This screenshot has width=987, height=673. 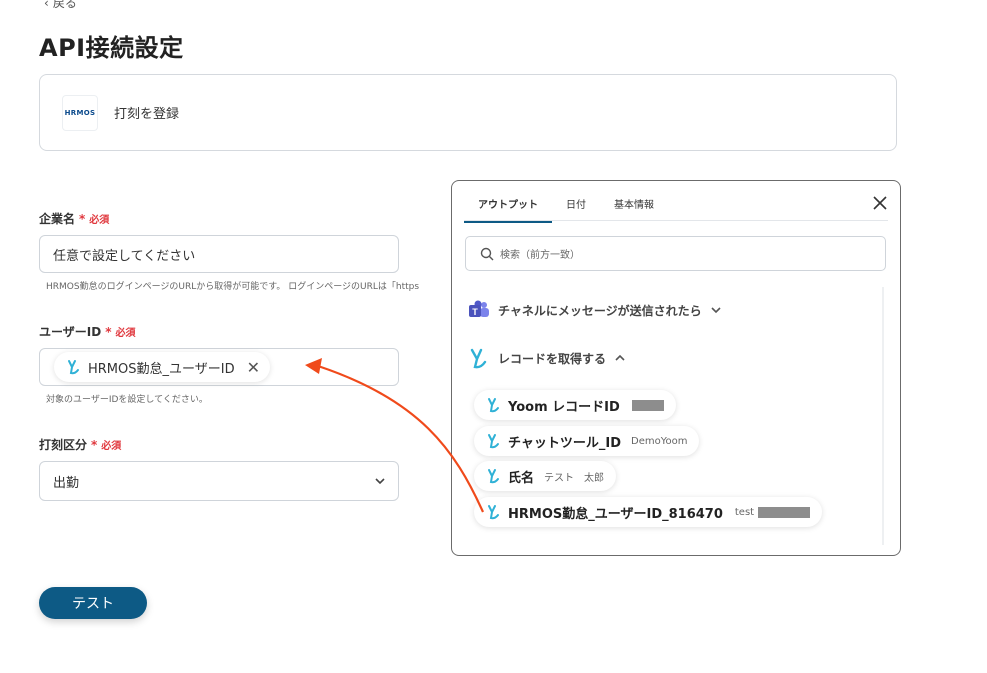 I want to click on teams-icon: T, so click(x=479, y=308).